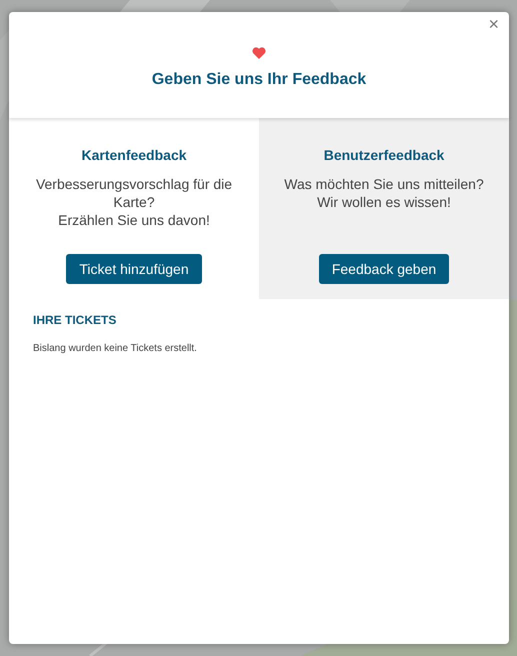 Image resolution: width=517 pixels, height=656 pixels. What do you see at coordinates (75, 320) in the screenshot?
I see `tickets-heading: IHRE TICKETS` at bounding box center [75, 320].